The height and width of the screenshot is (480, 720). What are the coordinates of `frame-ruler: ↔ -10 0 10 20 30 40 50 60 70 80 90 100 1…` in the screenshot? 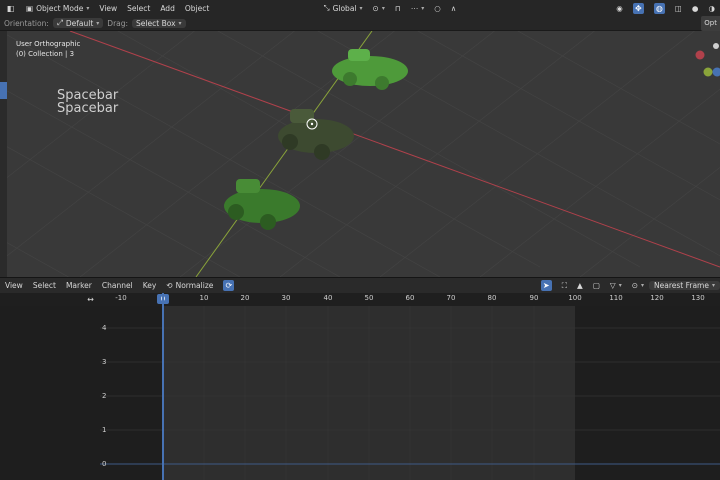 It's located at (360, 299).